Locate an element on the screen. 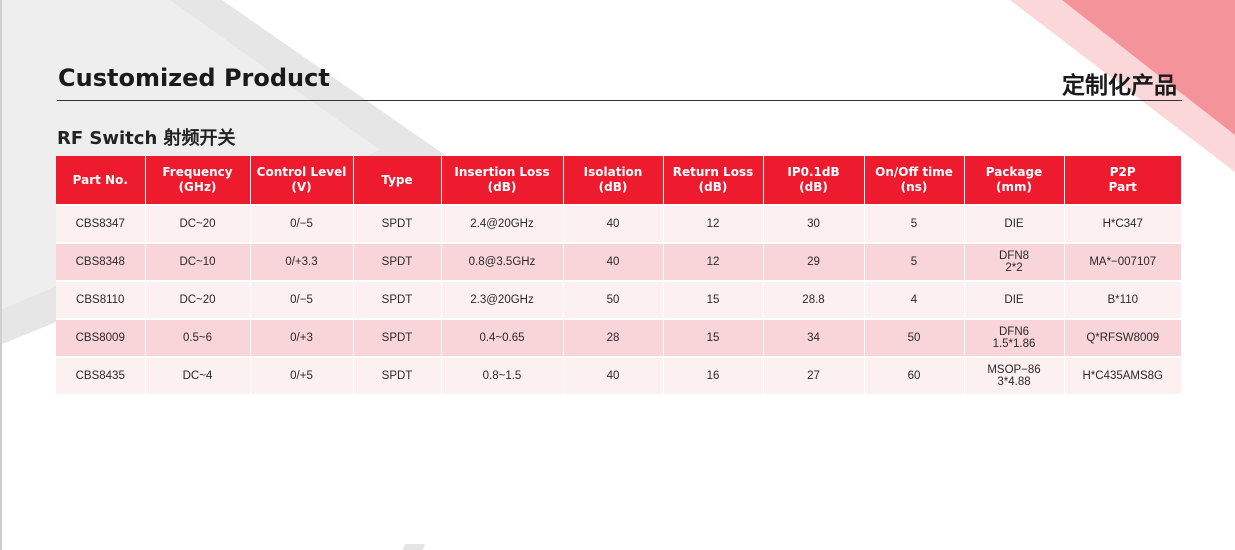 This screenshot has height=550, width=1235. cell-value: 2.4@20GHz is located at coordinates (502, 224).